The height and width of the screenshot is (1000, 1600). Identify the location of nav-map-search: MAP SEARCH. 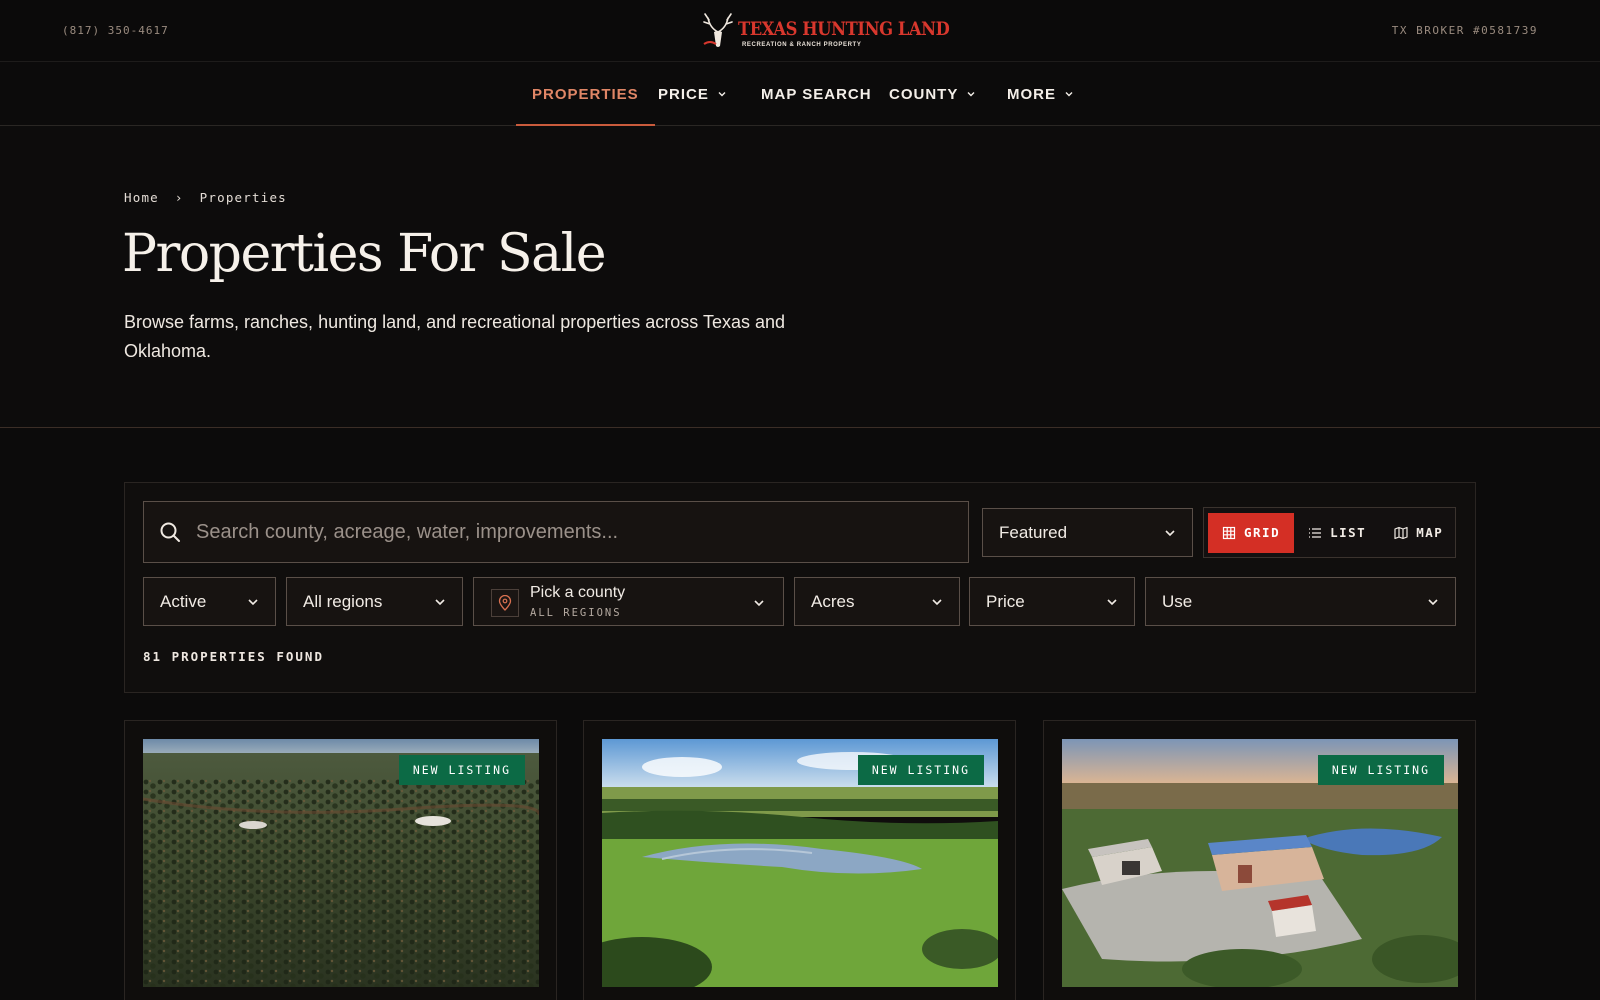
(816, 94).